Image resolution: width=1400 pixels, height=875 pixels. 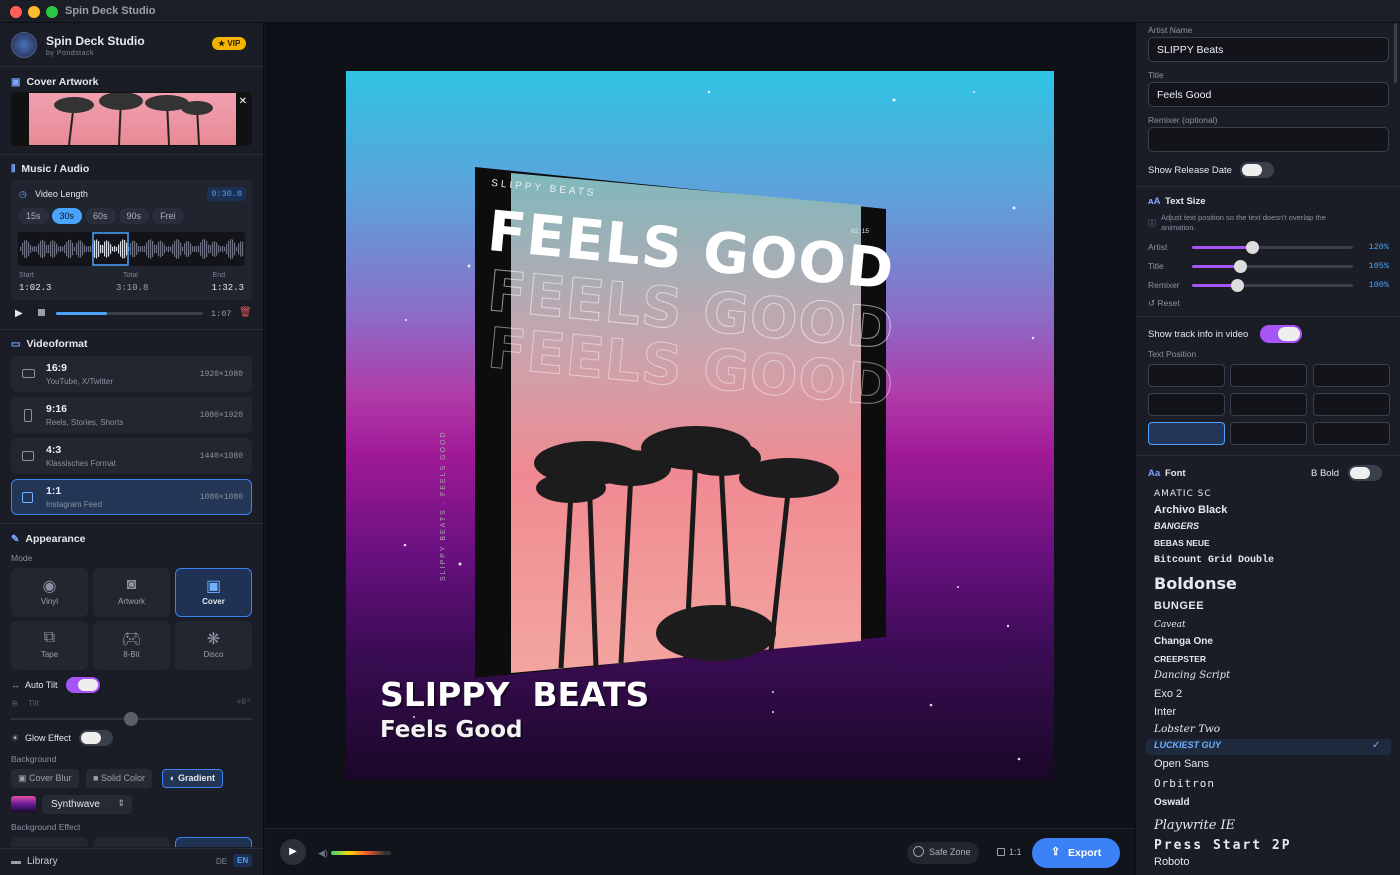 What do you see at coordinates (1365, 473) in the screenshot?
I see `bold-toggle` at bounding box center [1365, 473].